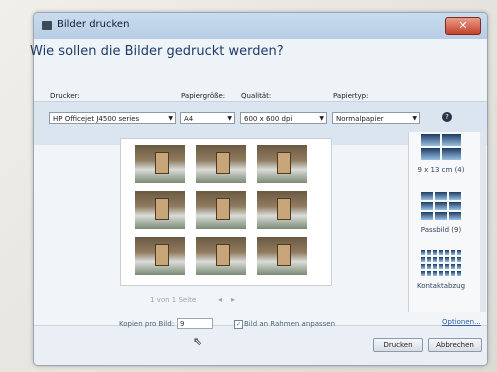 This screenshot has width=497, height=372. What do you see at coordinates (455, 345) in the screenshot?
I see `cancel-button: Abbrechen` at bounding box center [455, 345].